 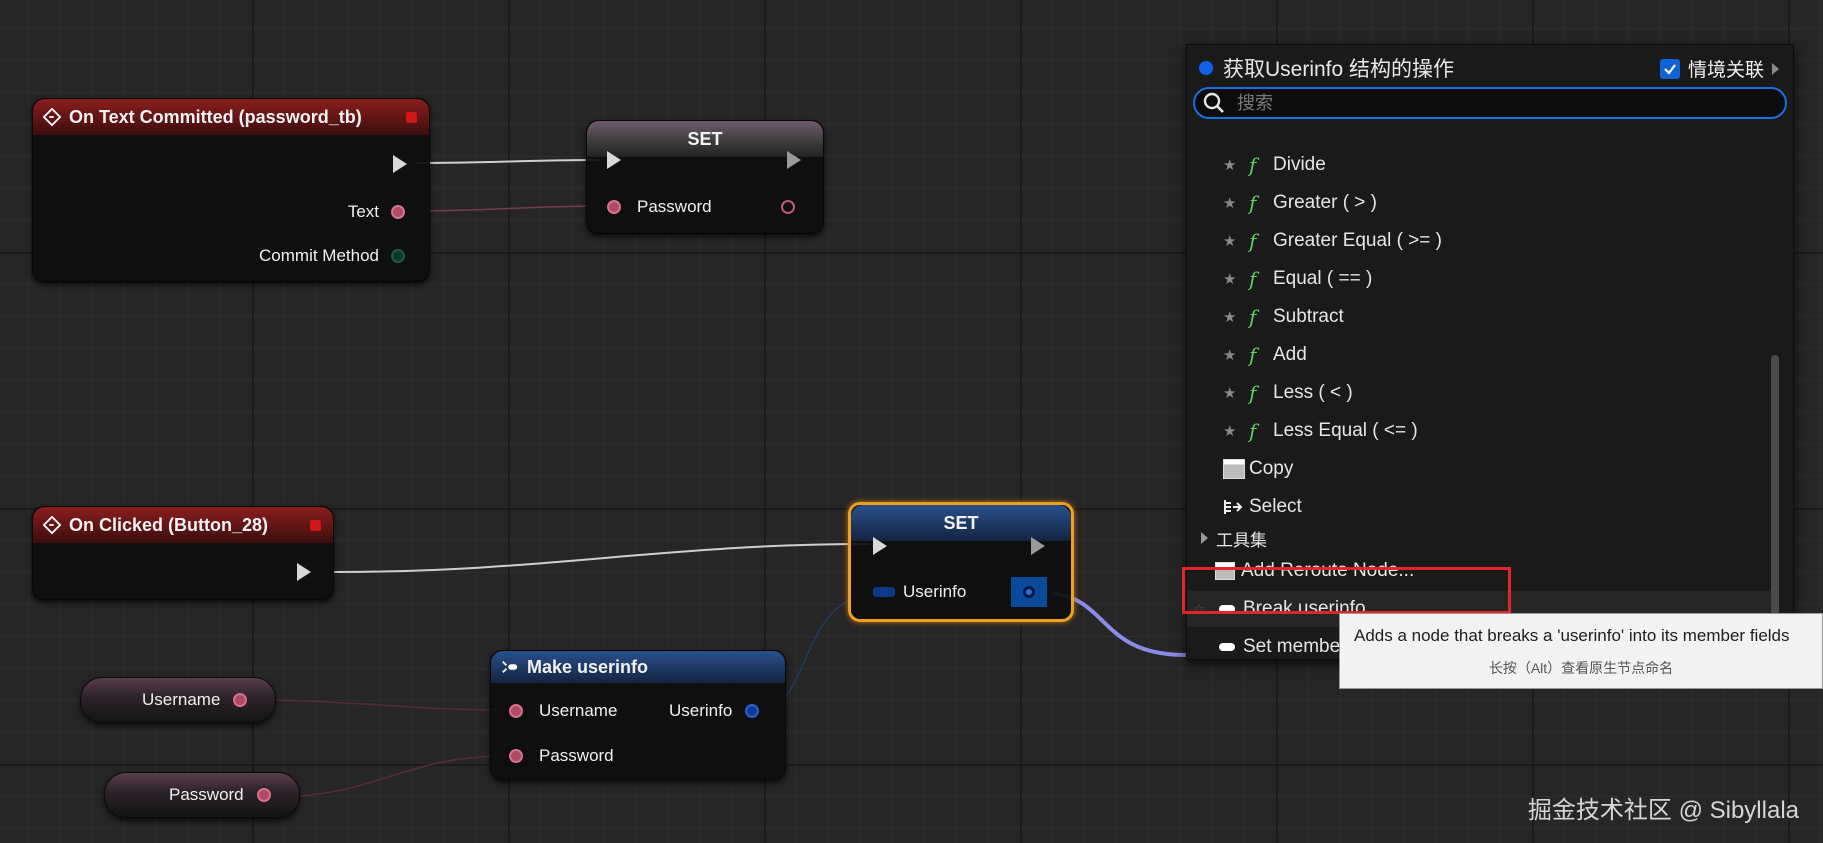 What do you see at coordinates (1292, 646) in the screenshot?
I see `menu-item-label: Set membe` at bounding box center [1292, 646].